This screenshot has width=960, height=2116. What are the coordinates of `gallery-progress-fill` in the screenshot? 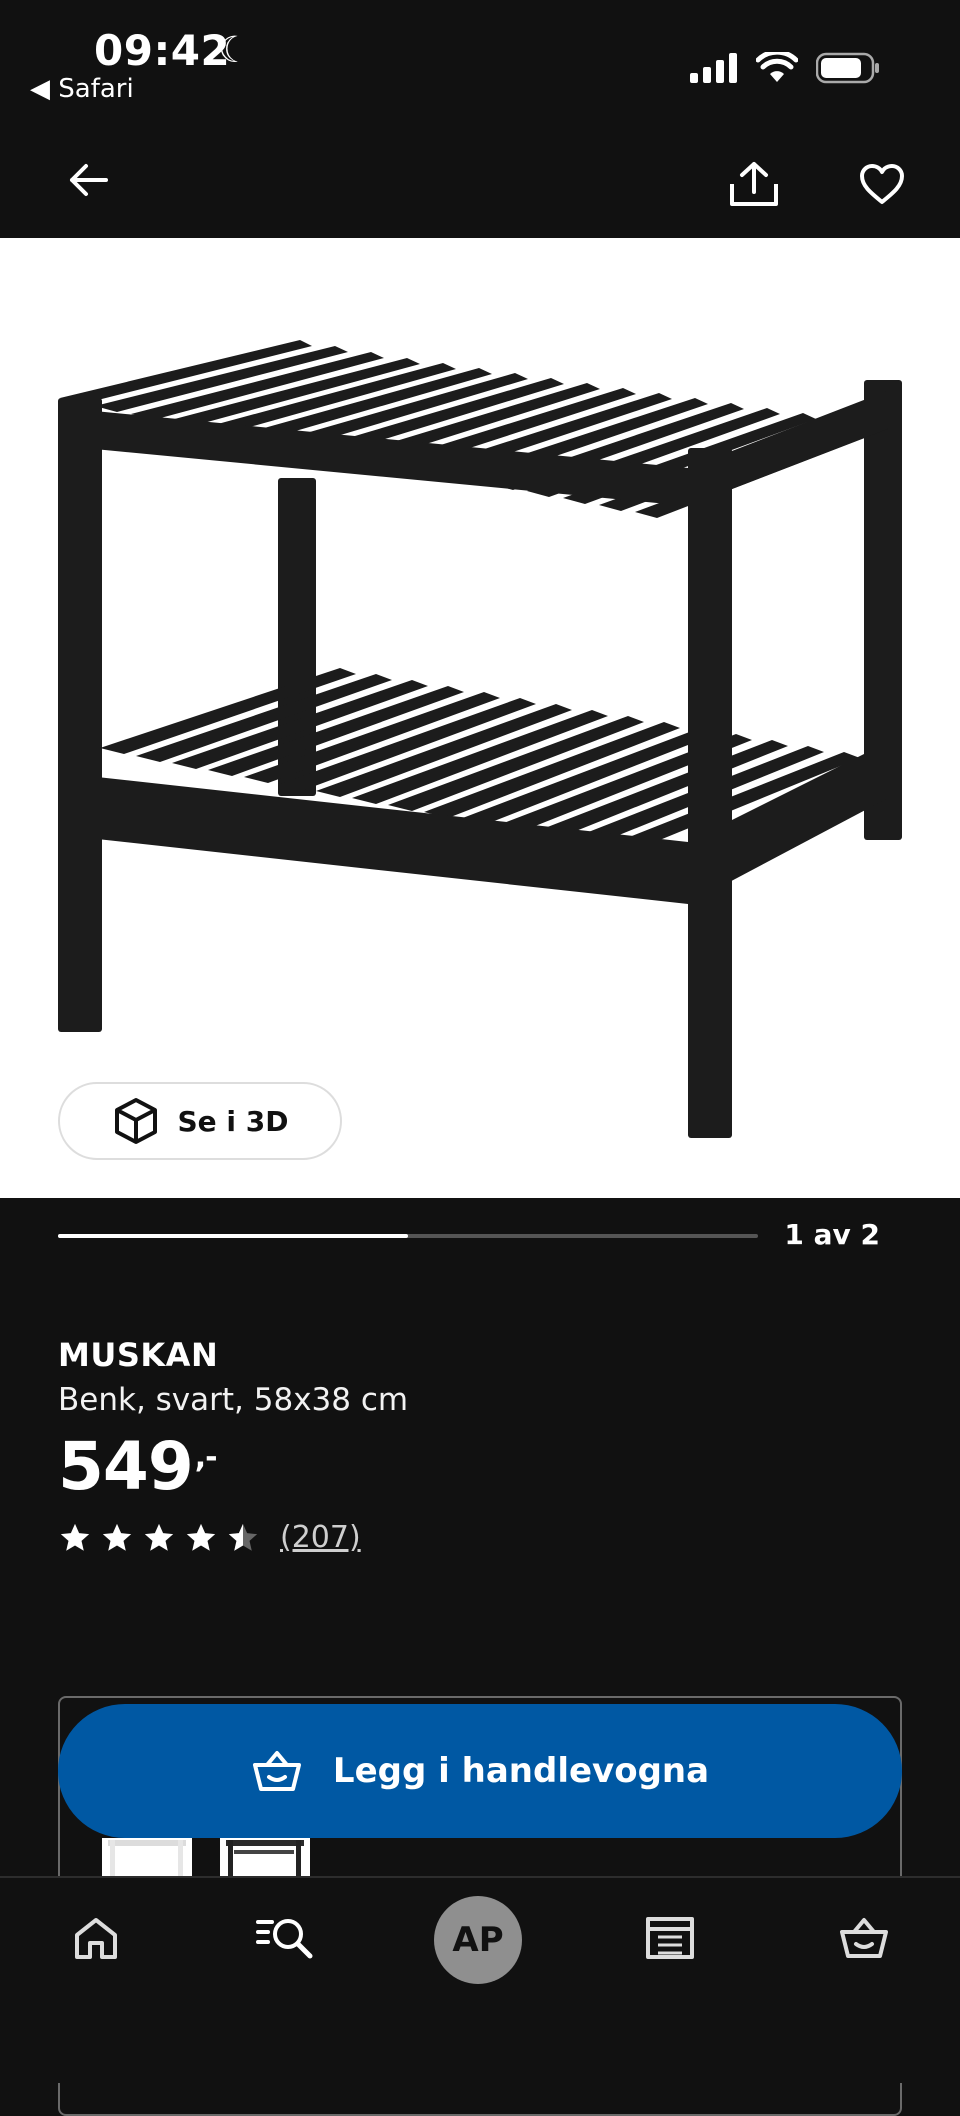 It's located at (233, 1236).